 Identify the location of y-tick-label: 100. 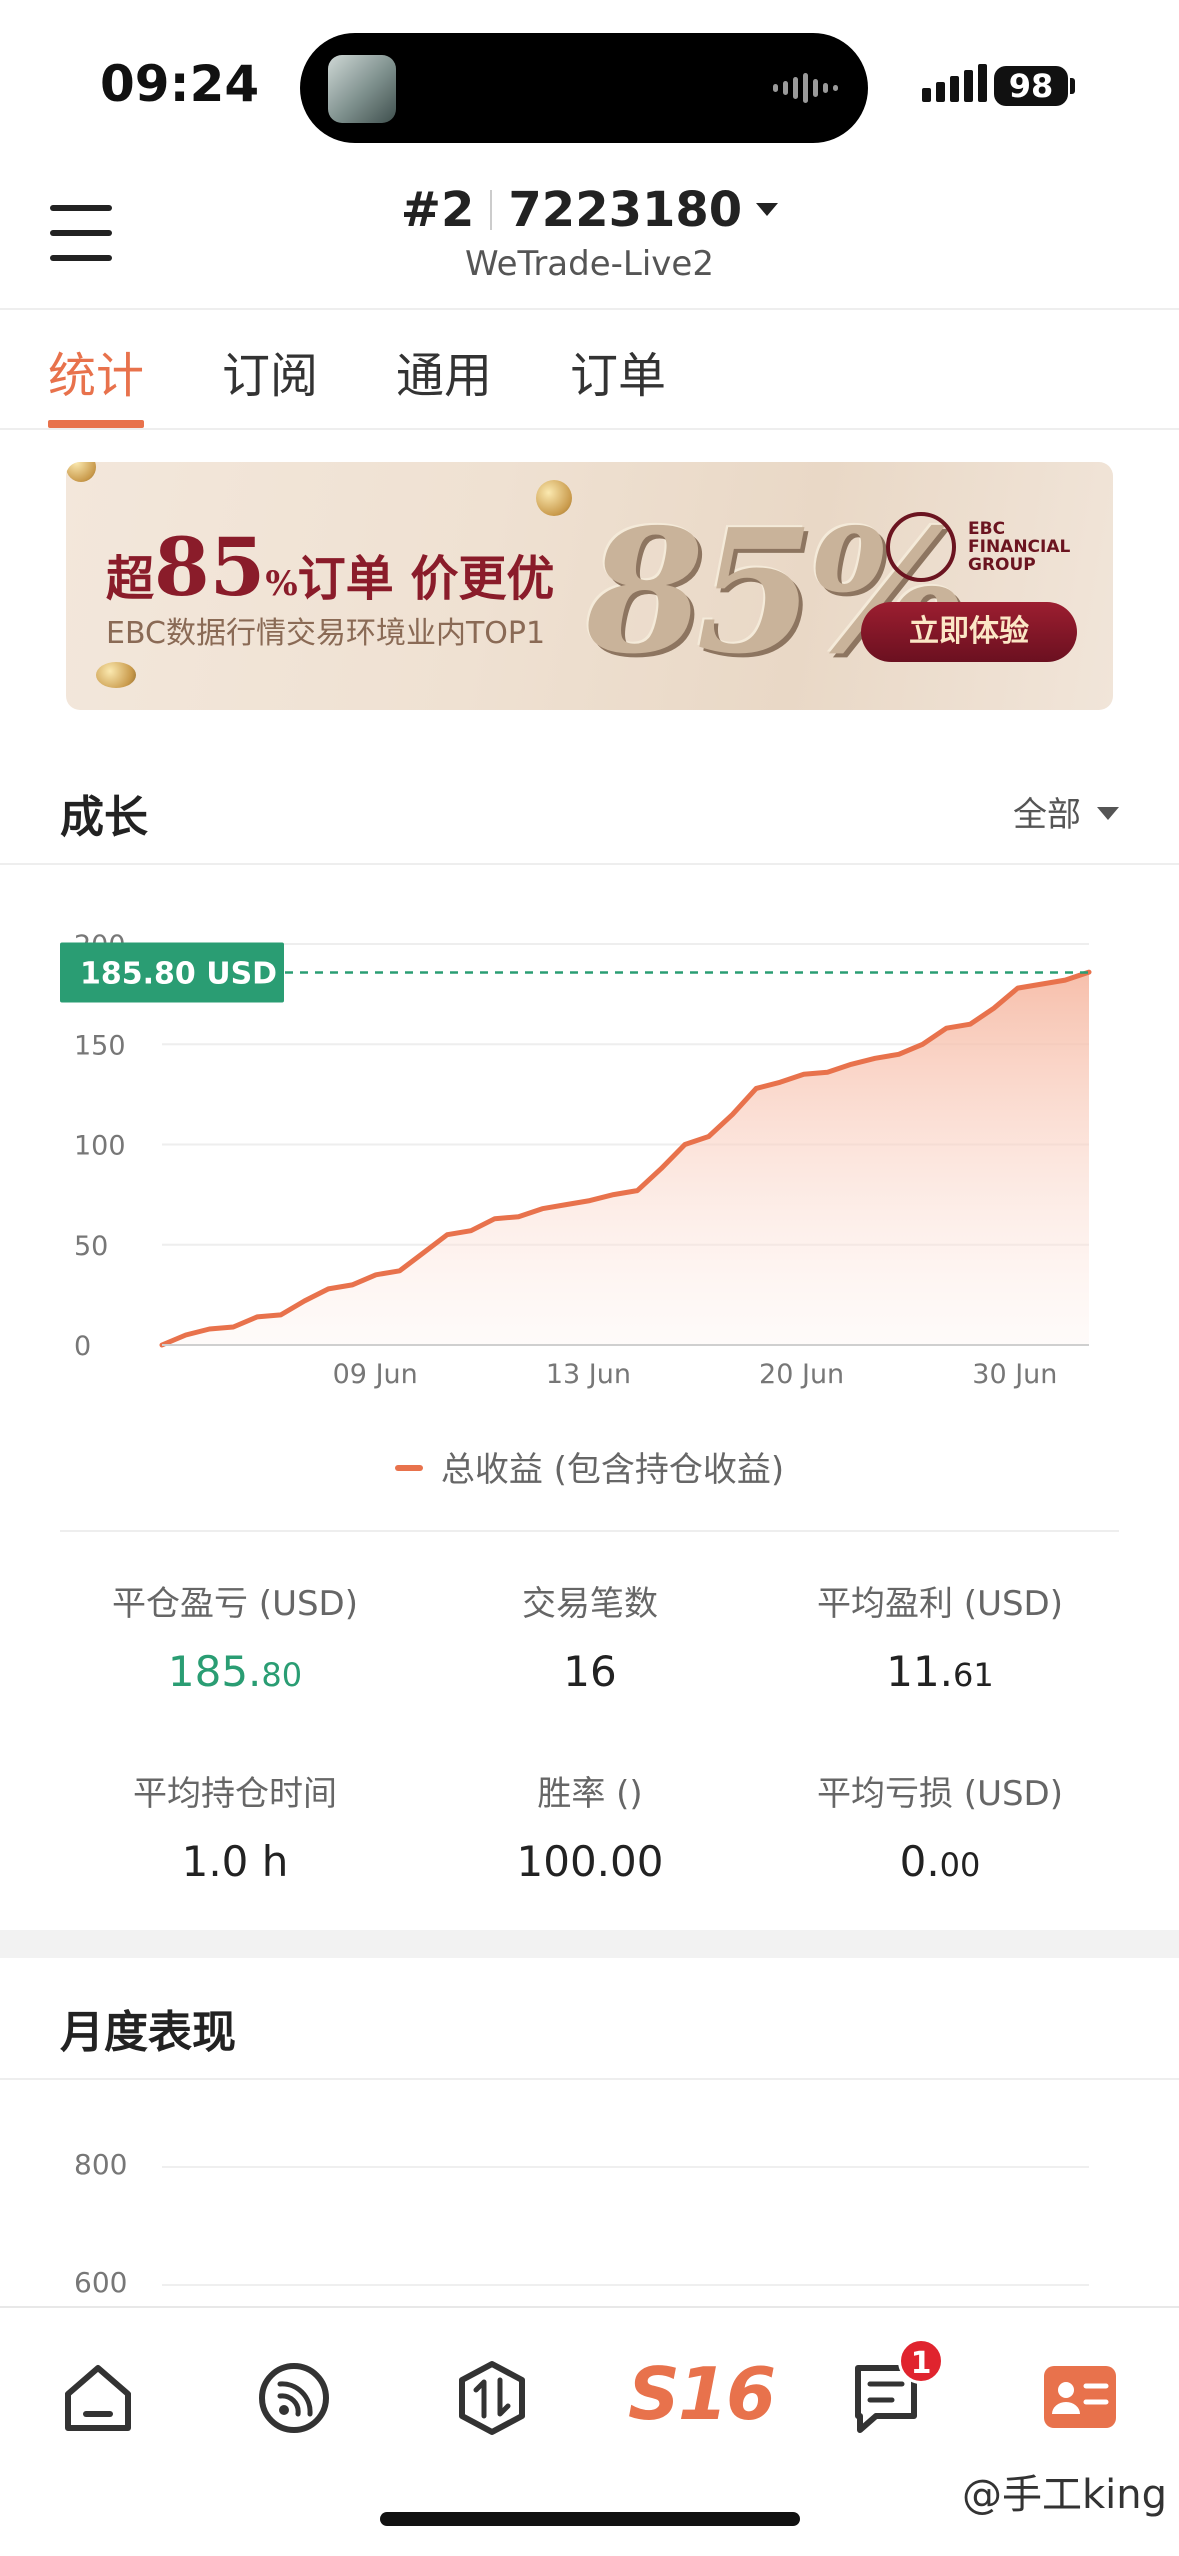
(100, 1146).